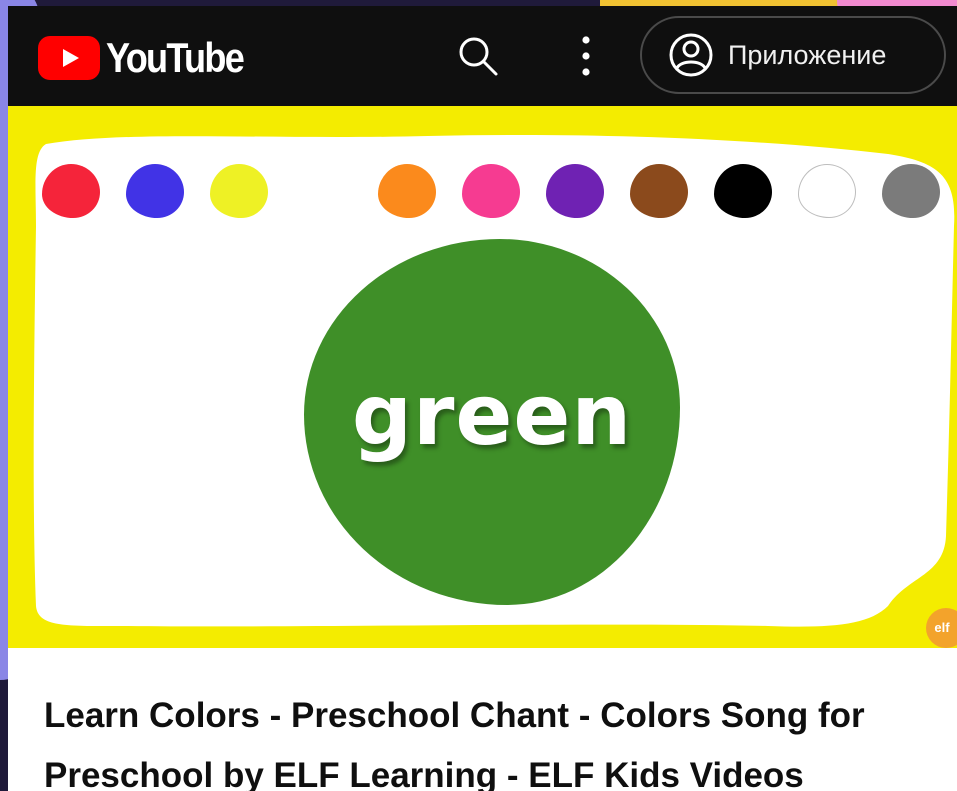 This screenshot has height=791, width=957. I want to click on featured-color-word: green, so click(492, 415).